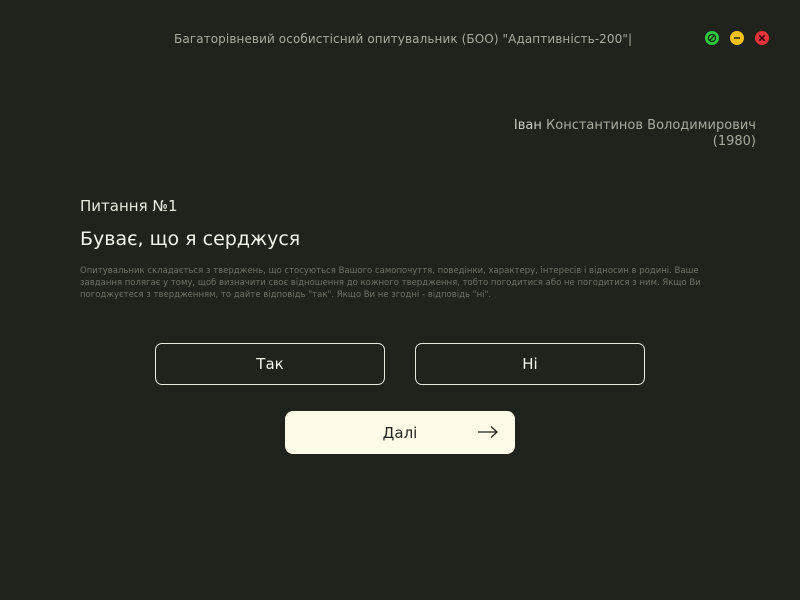 The width and height of the screenshot is (800, 600). Describe the element at coordinates (488, 432) in the screenshot. I see `arrow-right-icon` at that location.